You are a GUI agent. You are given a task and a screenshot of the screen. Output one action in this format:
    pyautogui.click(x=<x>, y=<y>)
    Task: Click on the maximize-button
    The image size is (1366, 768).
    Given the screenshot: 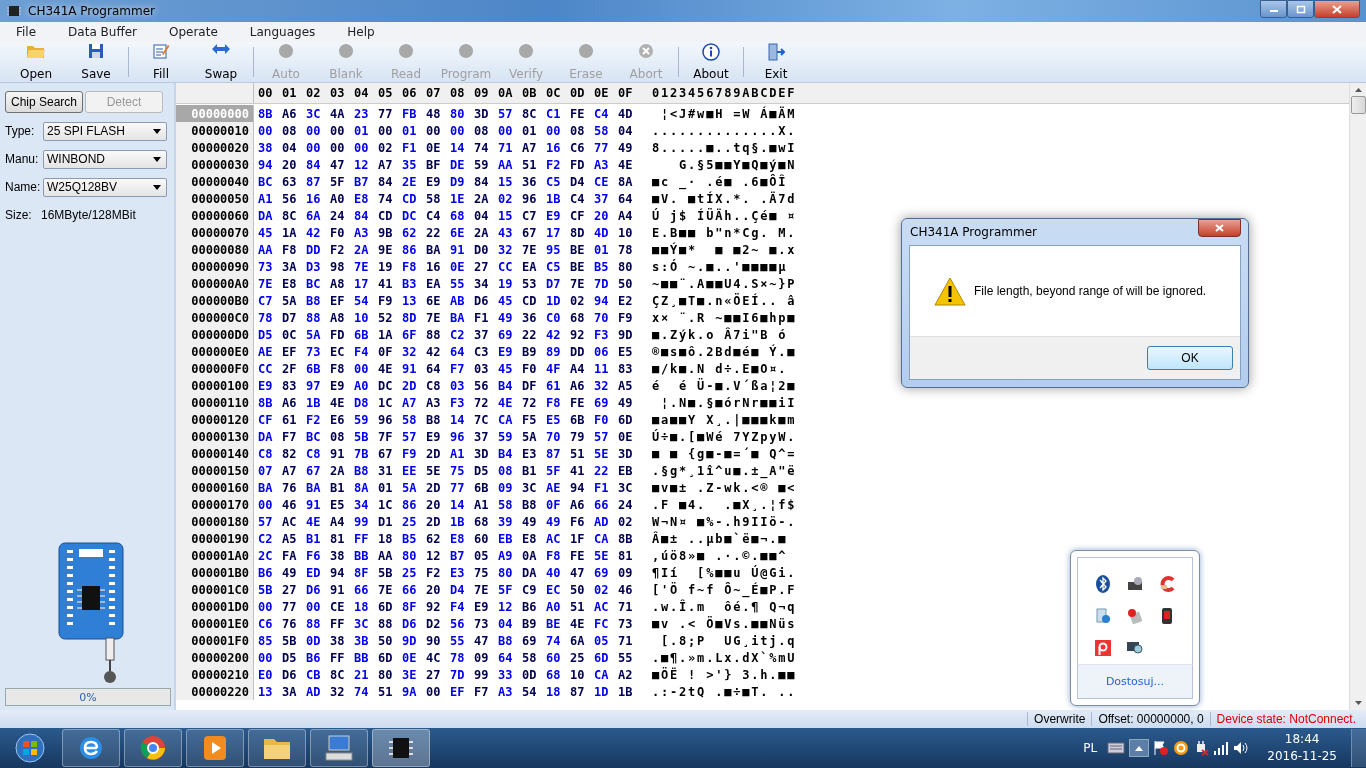 What is the action you would take?
    pyautogui.click(x=1300, y=9)
    